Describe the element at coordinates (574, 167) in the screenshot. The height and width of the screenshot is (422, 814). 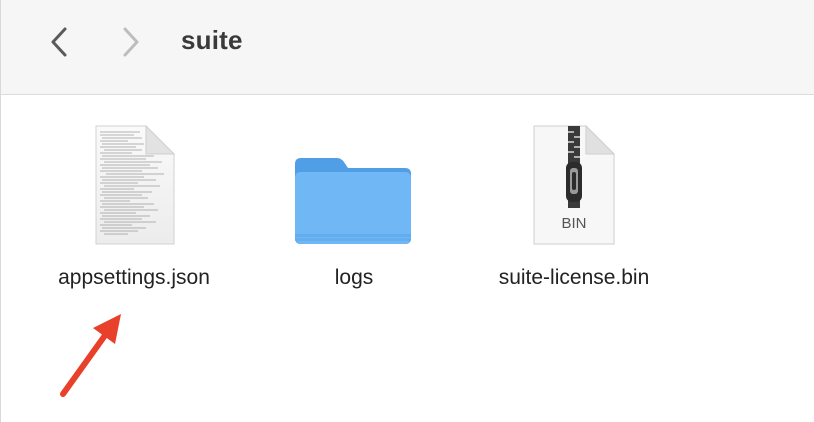
I see `zipper-icon` at that location.